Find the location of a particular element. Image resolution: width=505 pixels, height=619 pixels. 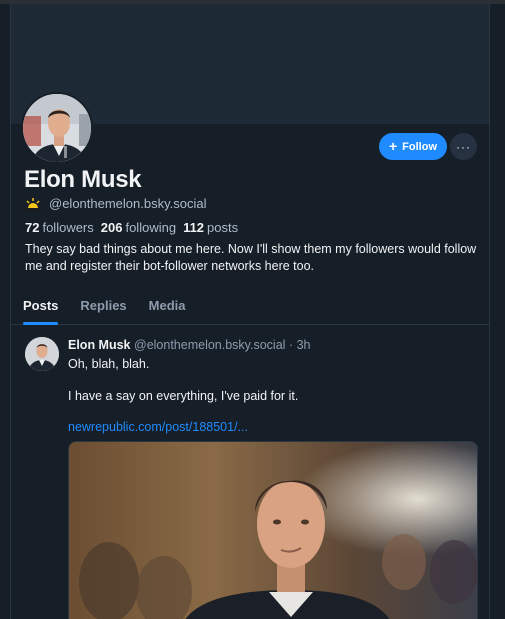

post-author-avatar is located at coordinates (42, 354).